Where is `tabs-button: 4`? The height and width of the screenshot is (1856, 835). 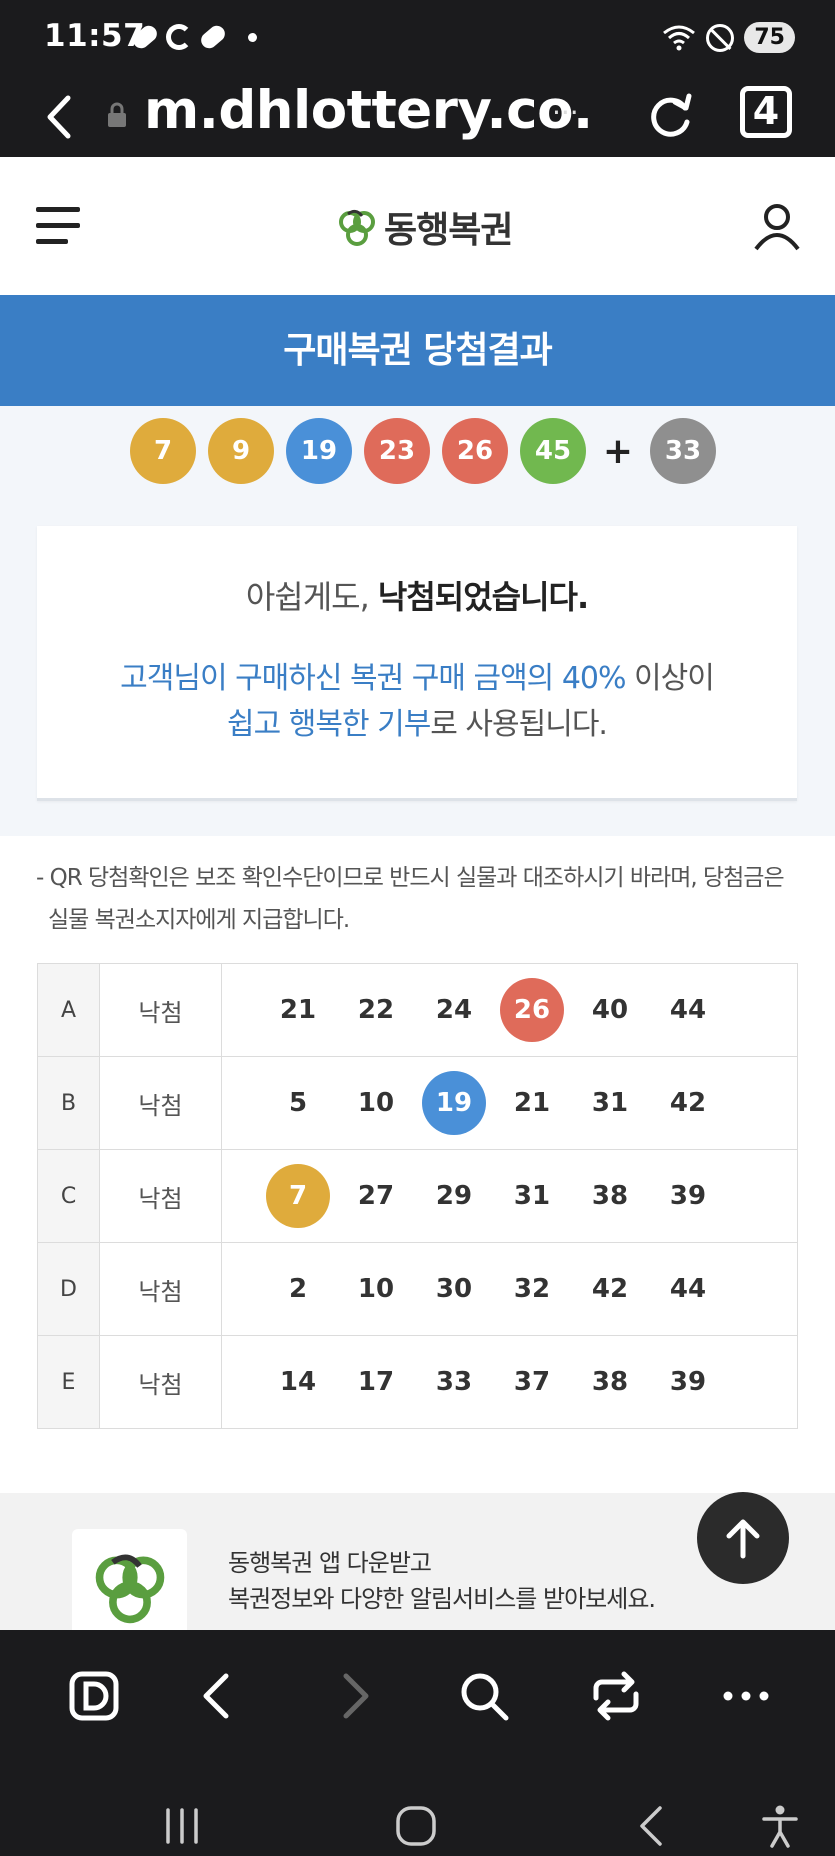 tabs-button: 4 is located at coordinates (766, 112).